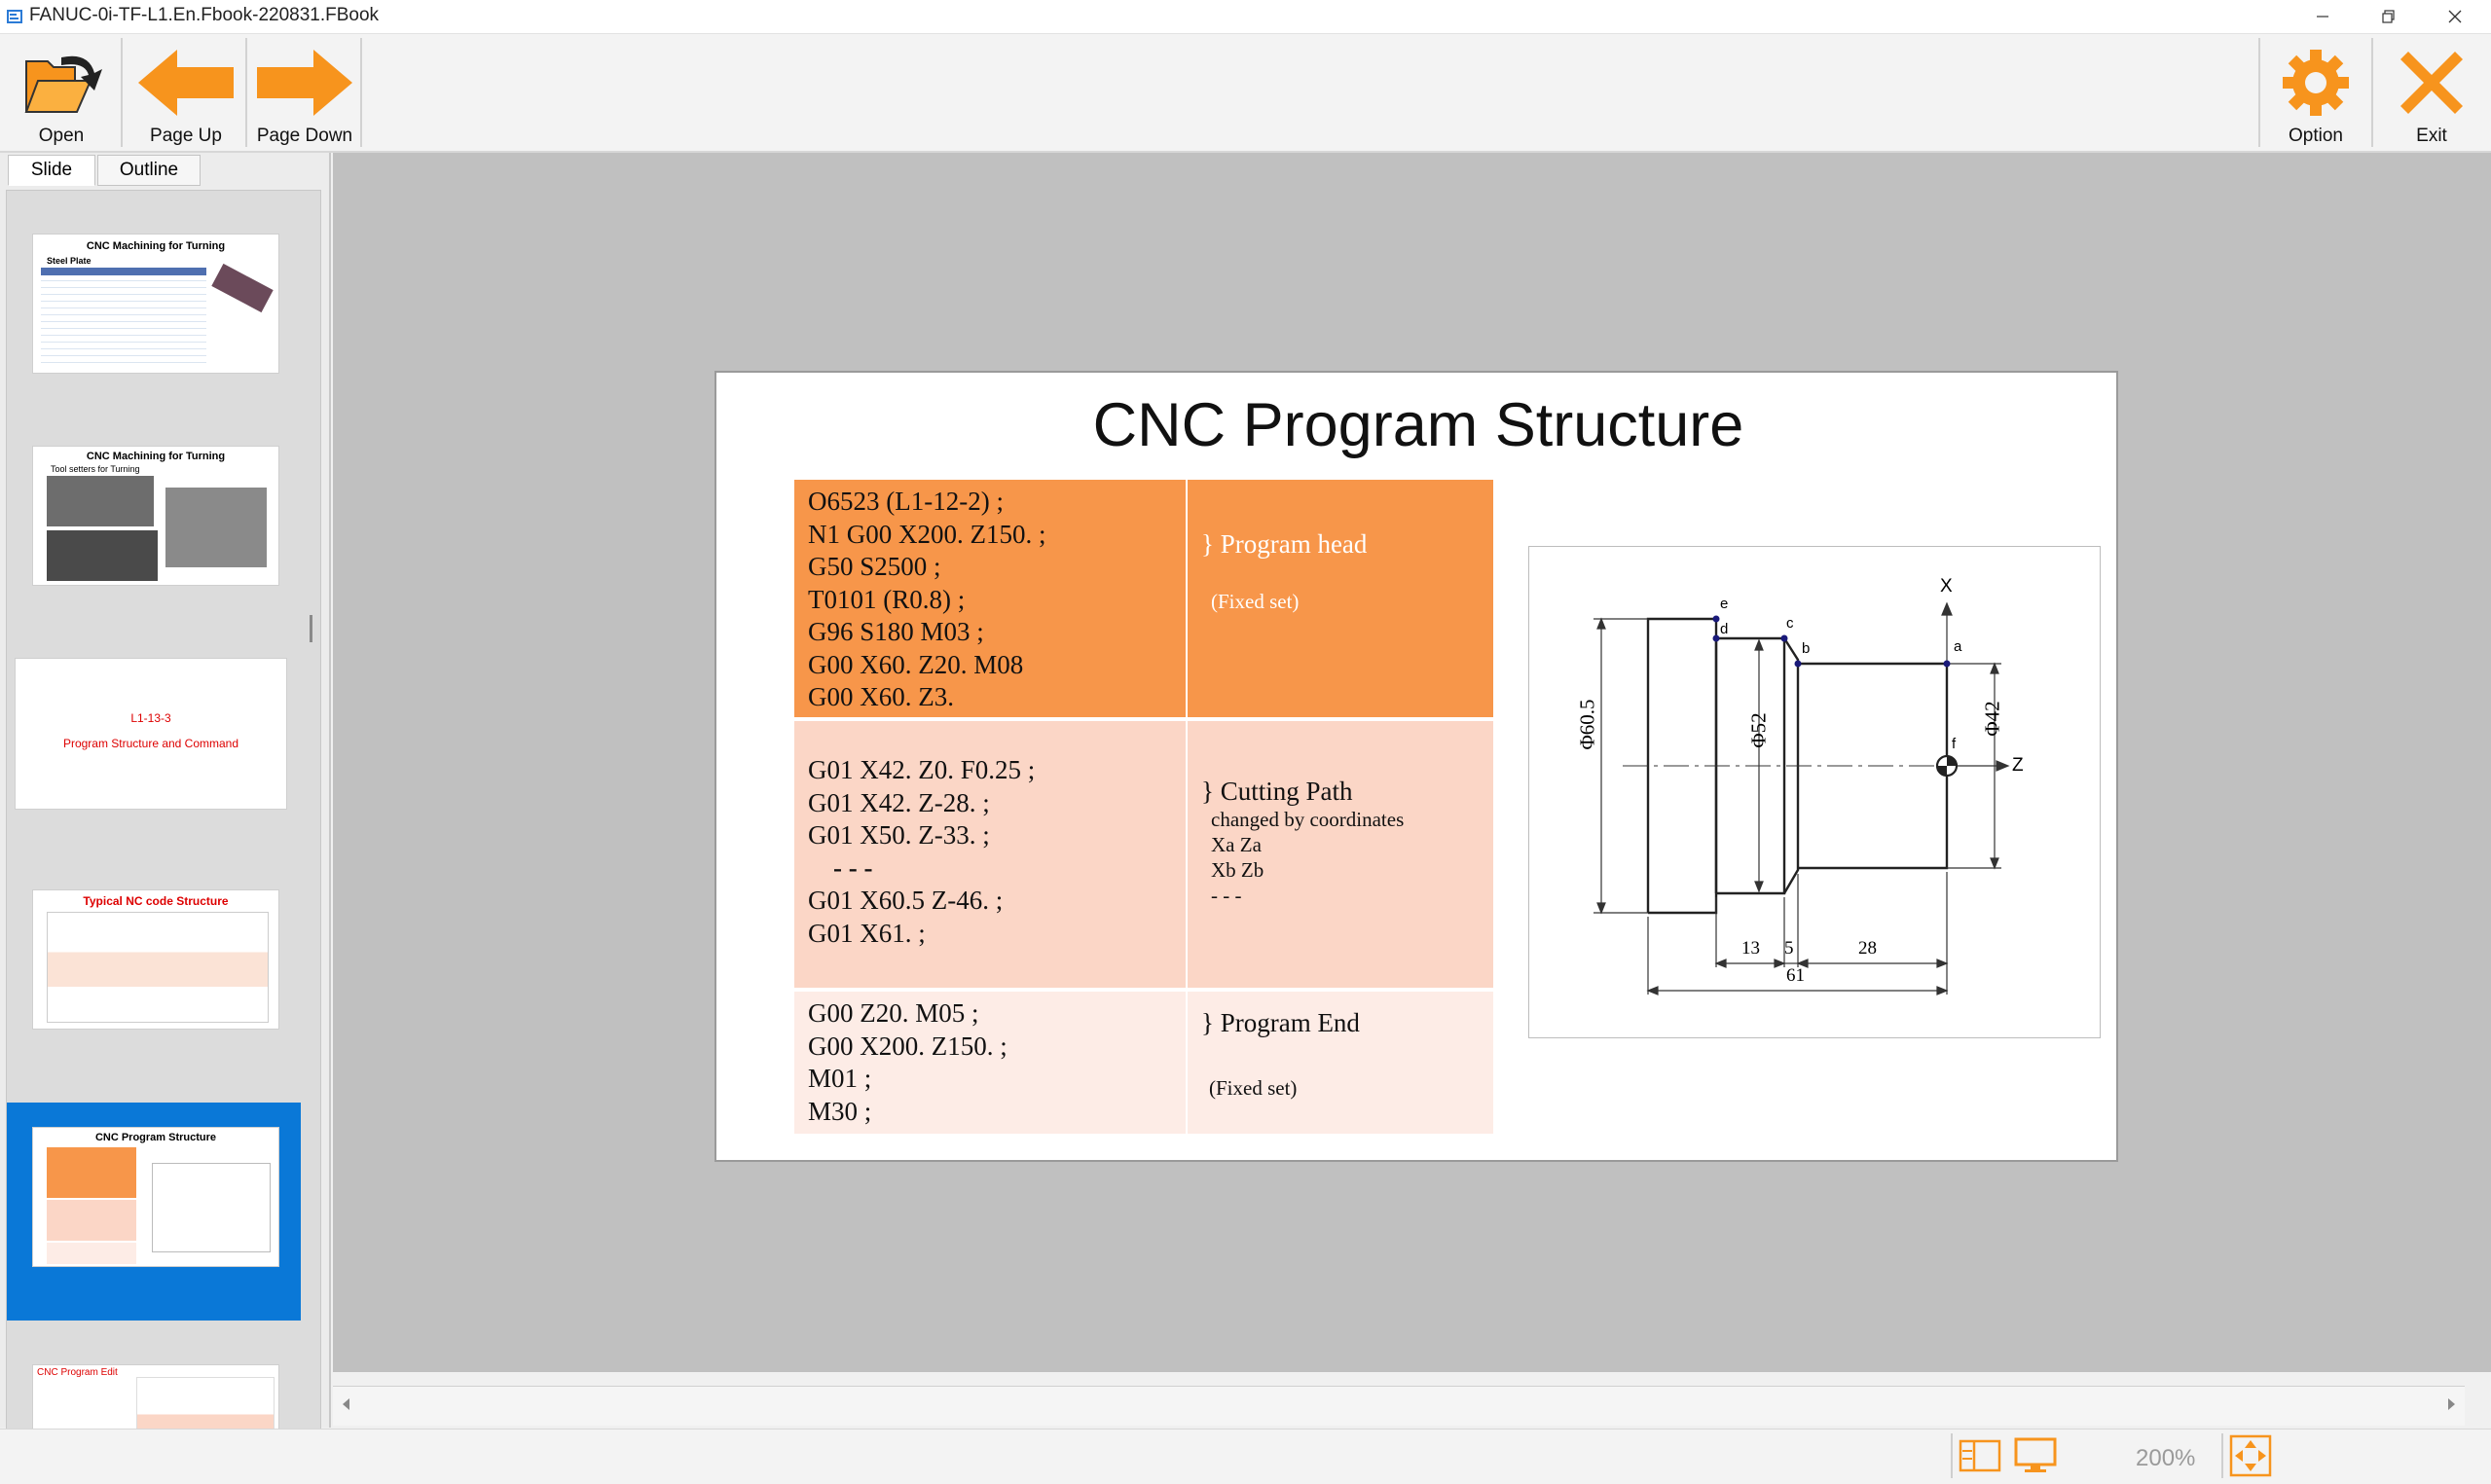 Image resolution: width=2491 pixels, height=1484 pixels. I want to click on code-line: G00 Z20. M05 ;, so click(893, 1013).